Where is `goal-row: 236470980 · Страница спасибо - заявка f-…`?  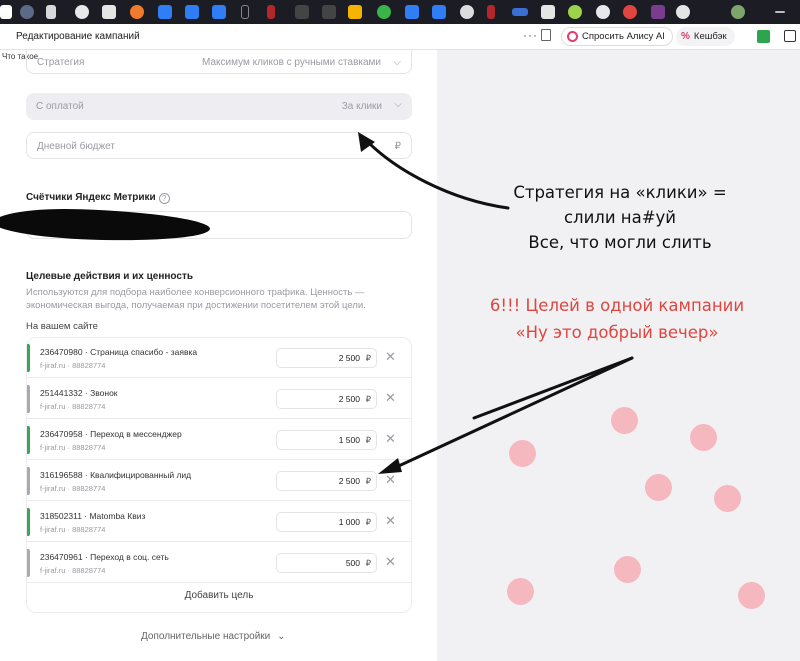
goal-row: 236470980 · Страница спасибо - заявка f-… is located at coordinates (219, 358).